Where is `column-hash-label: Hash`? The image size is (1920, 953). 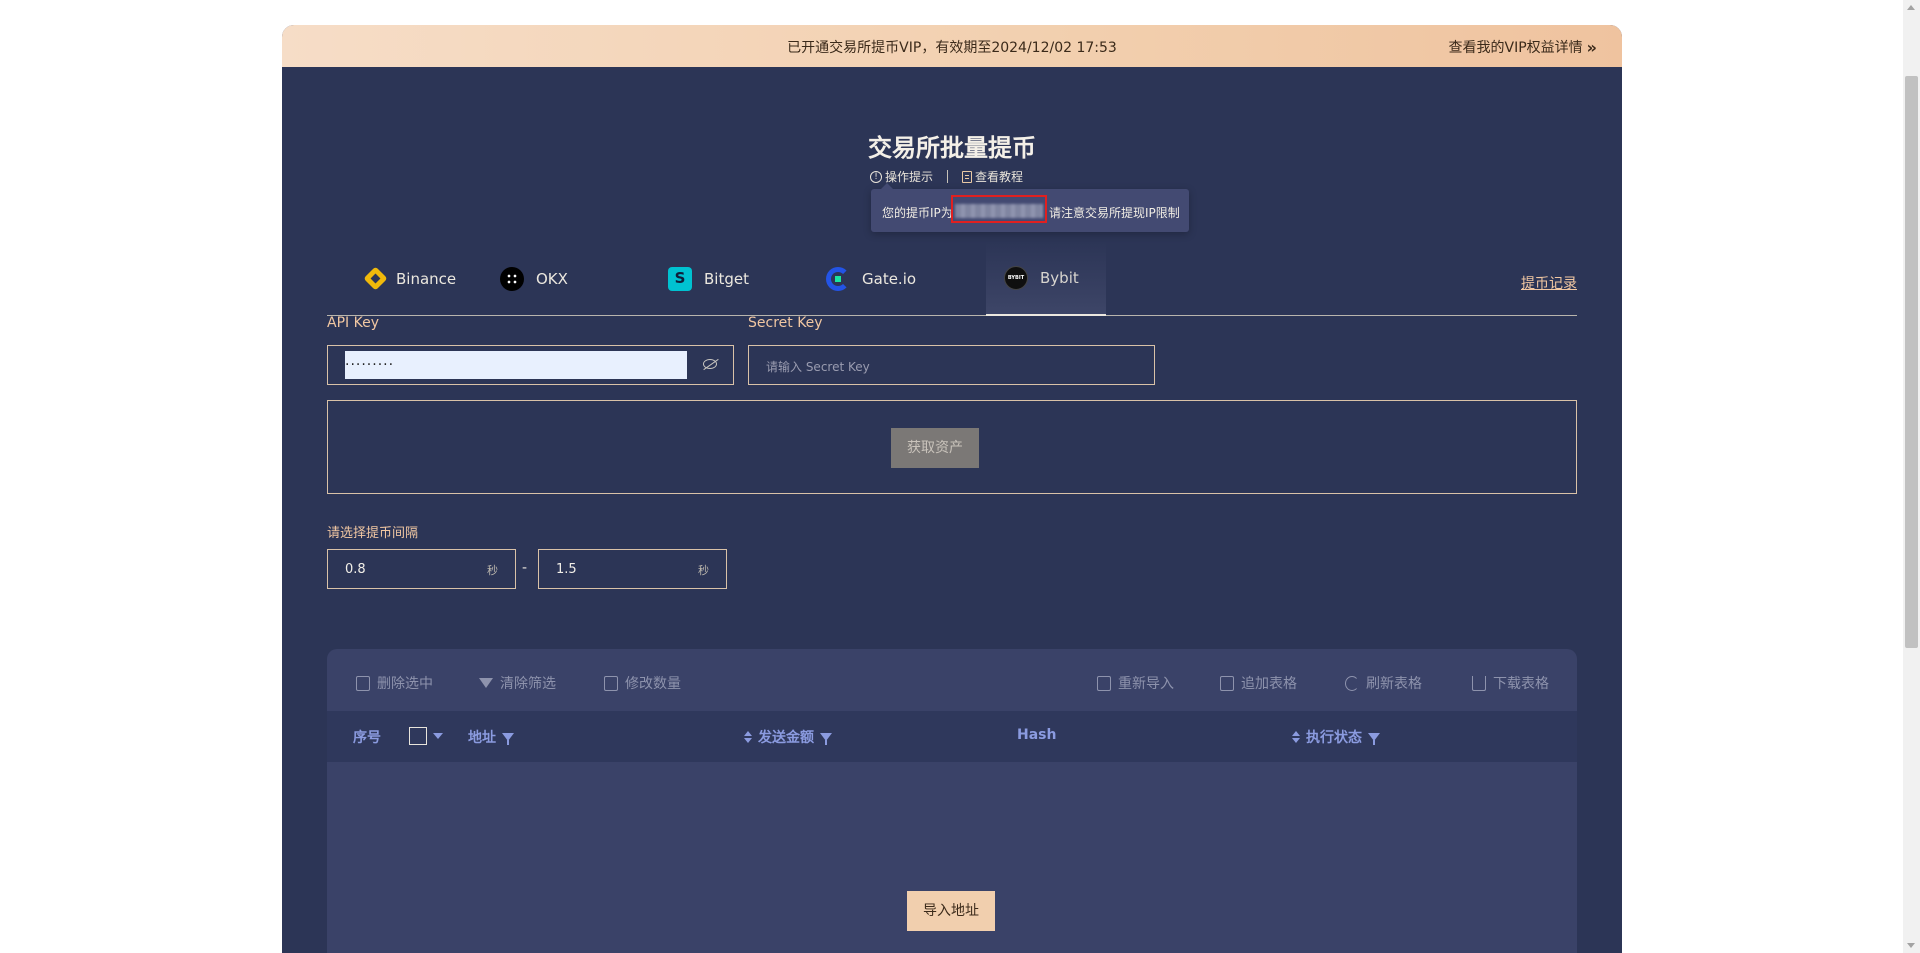
column-hash-label: Hash is located at coordinates (1037, 735).